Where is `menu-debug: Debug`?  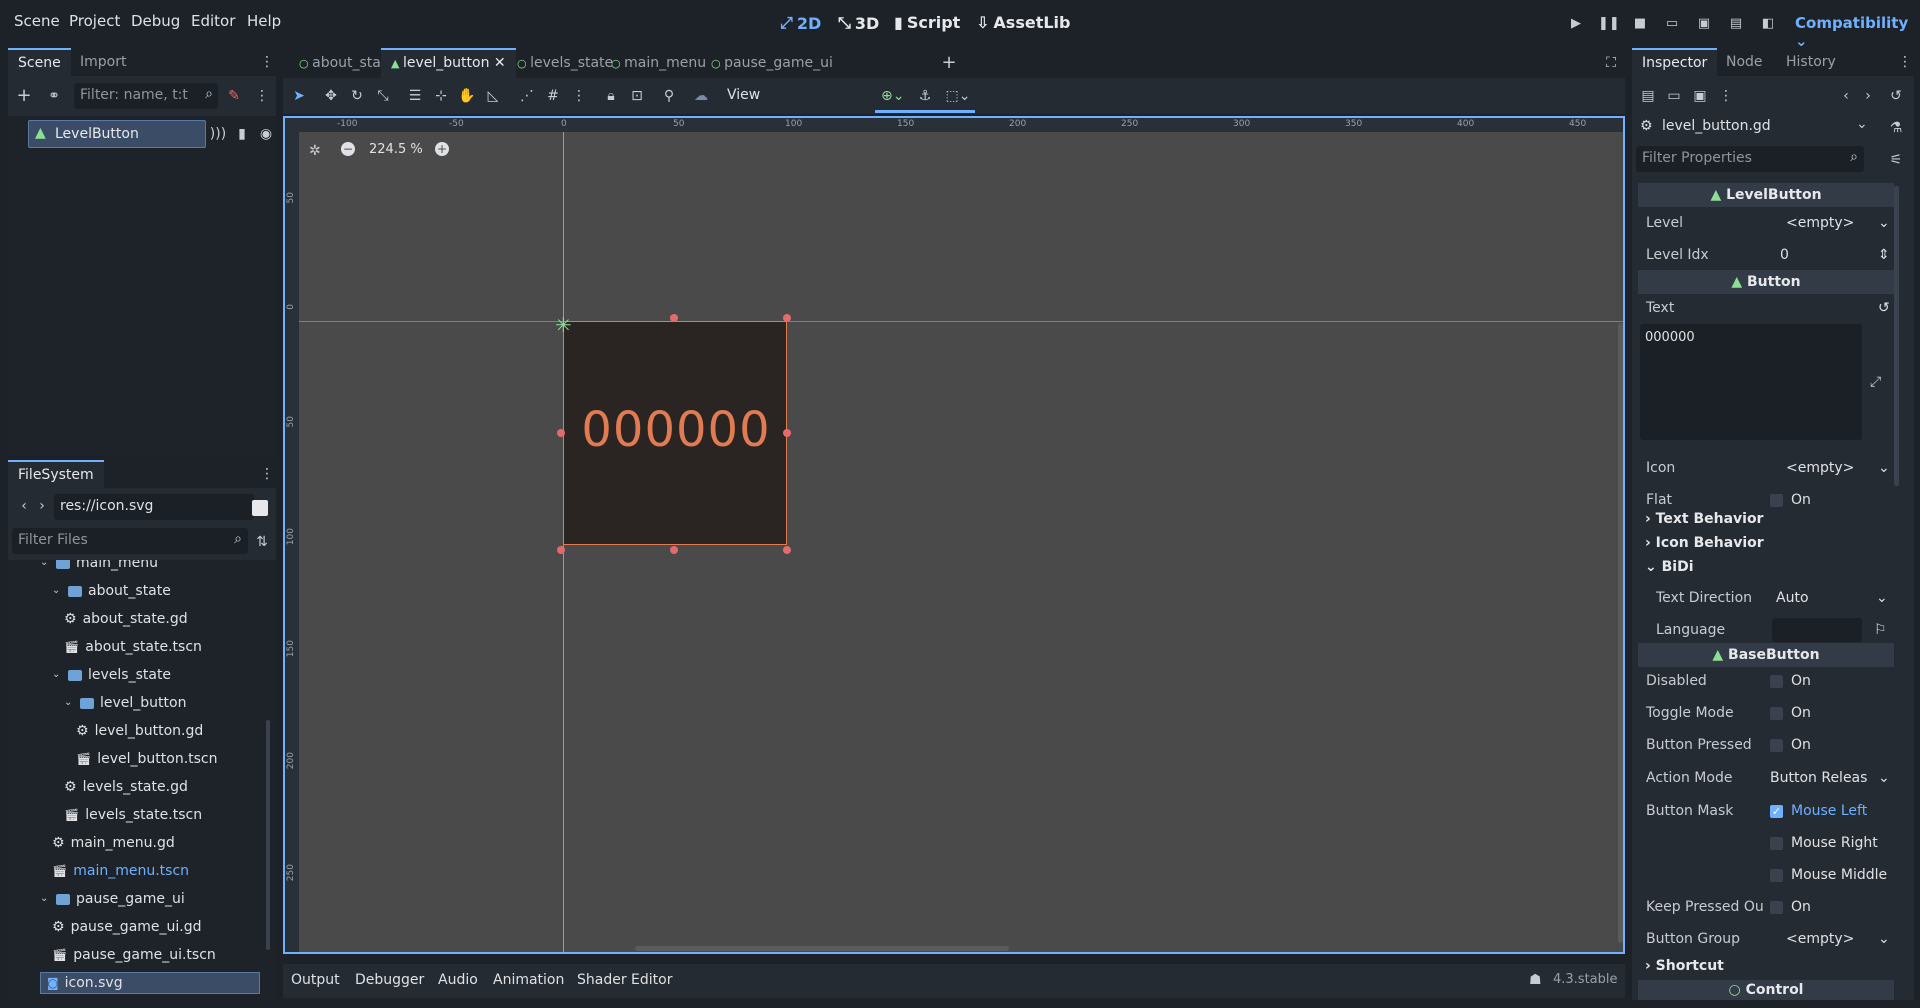 menu-debug: Debug is located at coordinates (155, 21).